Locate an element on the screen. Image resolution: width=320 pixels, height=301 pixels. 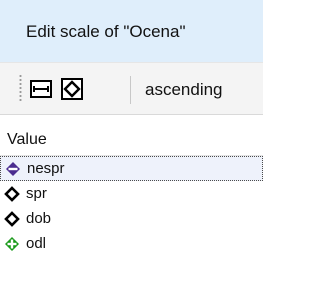
list-item-odl: odl is located at coordinates (131, 243).